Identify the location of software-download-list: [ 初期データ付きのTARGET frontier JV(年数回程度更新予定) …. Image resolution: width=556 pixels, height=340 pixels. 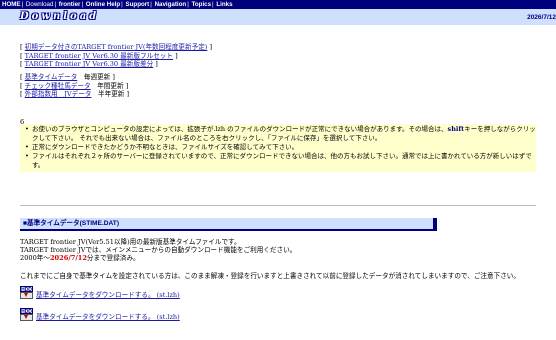
(116, 56).